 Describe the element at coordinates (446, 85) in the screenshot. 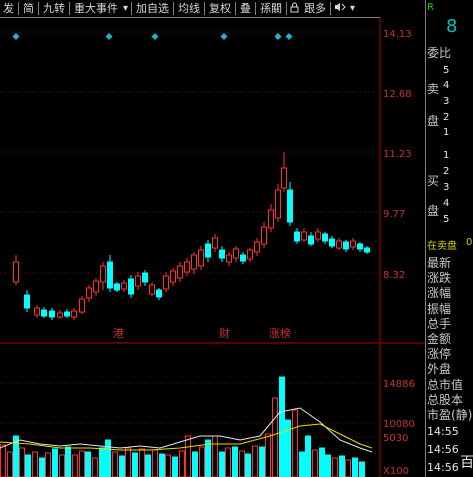

I see `sell-level: 4` at that location.